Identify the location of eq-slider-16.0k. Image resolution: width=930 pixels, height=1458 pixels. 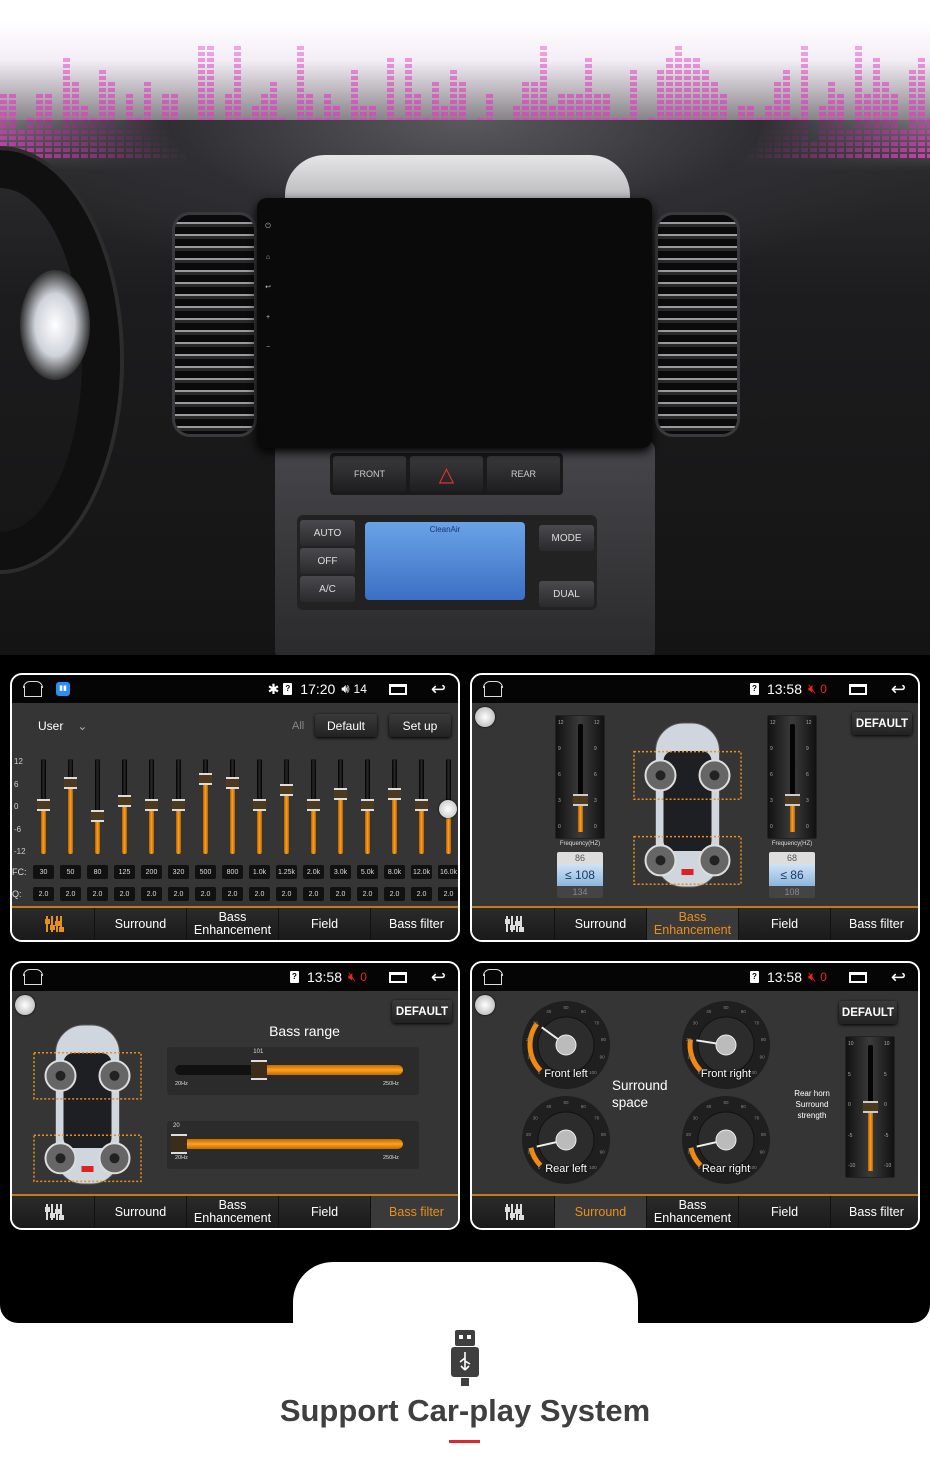
(448, 806).